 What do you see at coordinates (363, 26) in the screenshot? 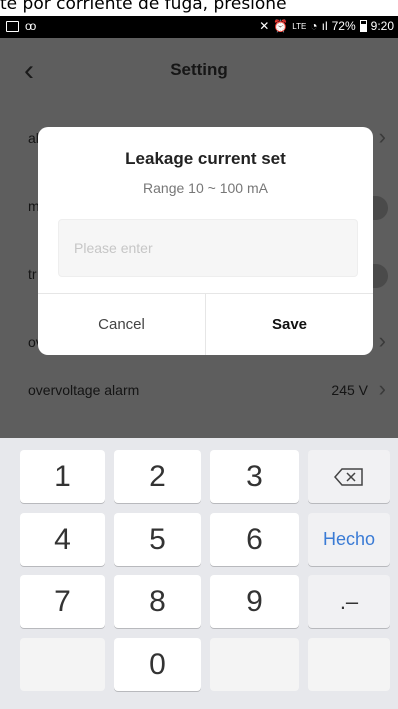
I see `battery-icon` at bounding box center [363, 26].